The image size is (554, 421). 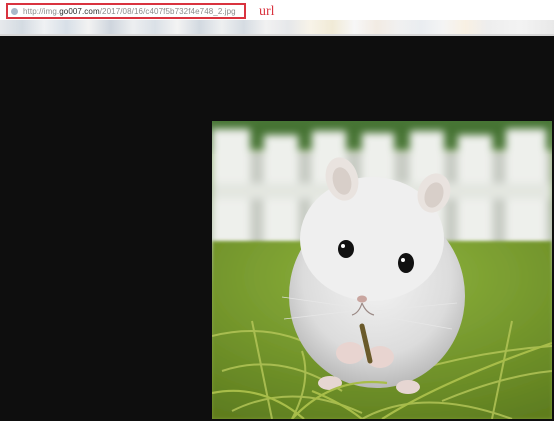 I want to click on url-annotation: url, so click(x=267, y=11).